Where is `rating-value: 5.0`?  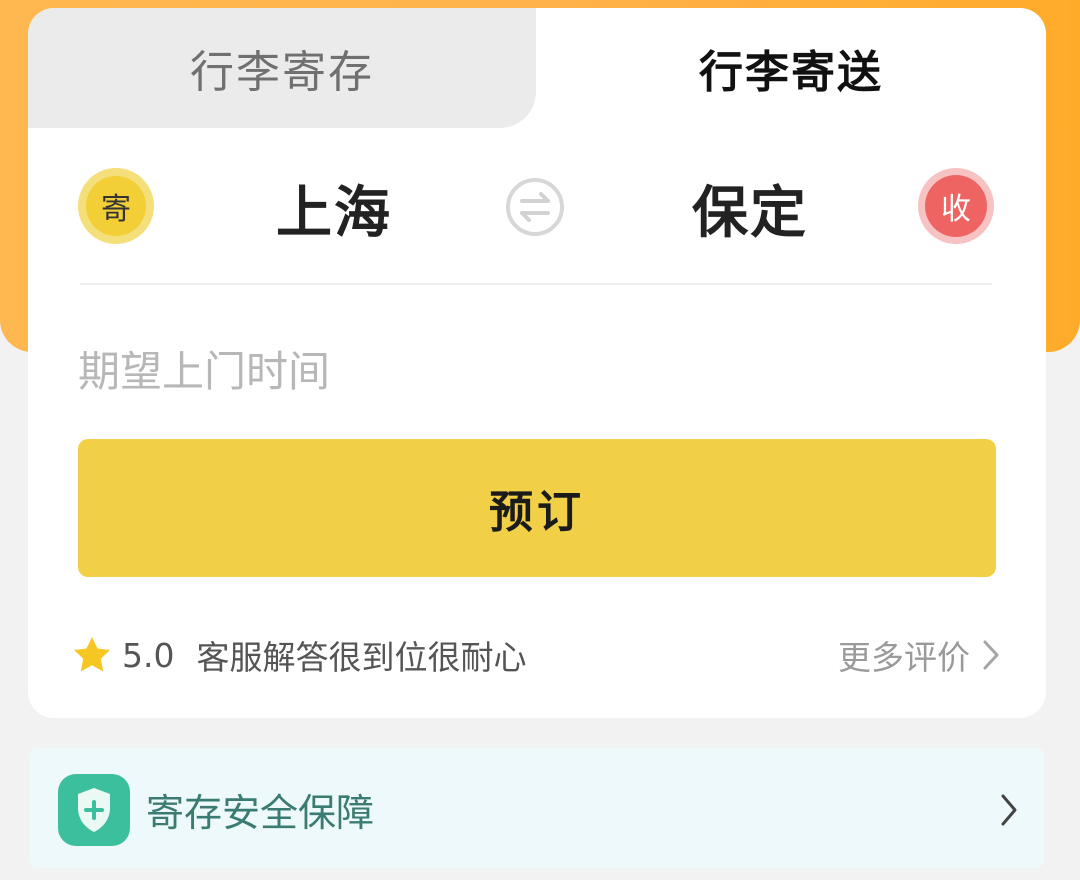
rating-value: 5.0 is located at coordinates (148, 655).